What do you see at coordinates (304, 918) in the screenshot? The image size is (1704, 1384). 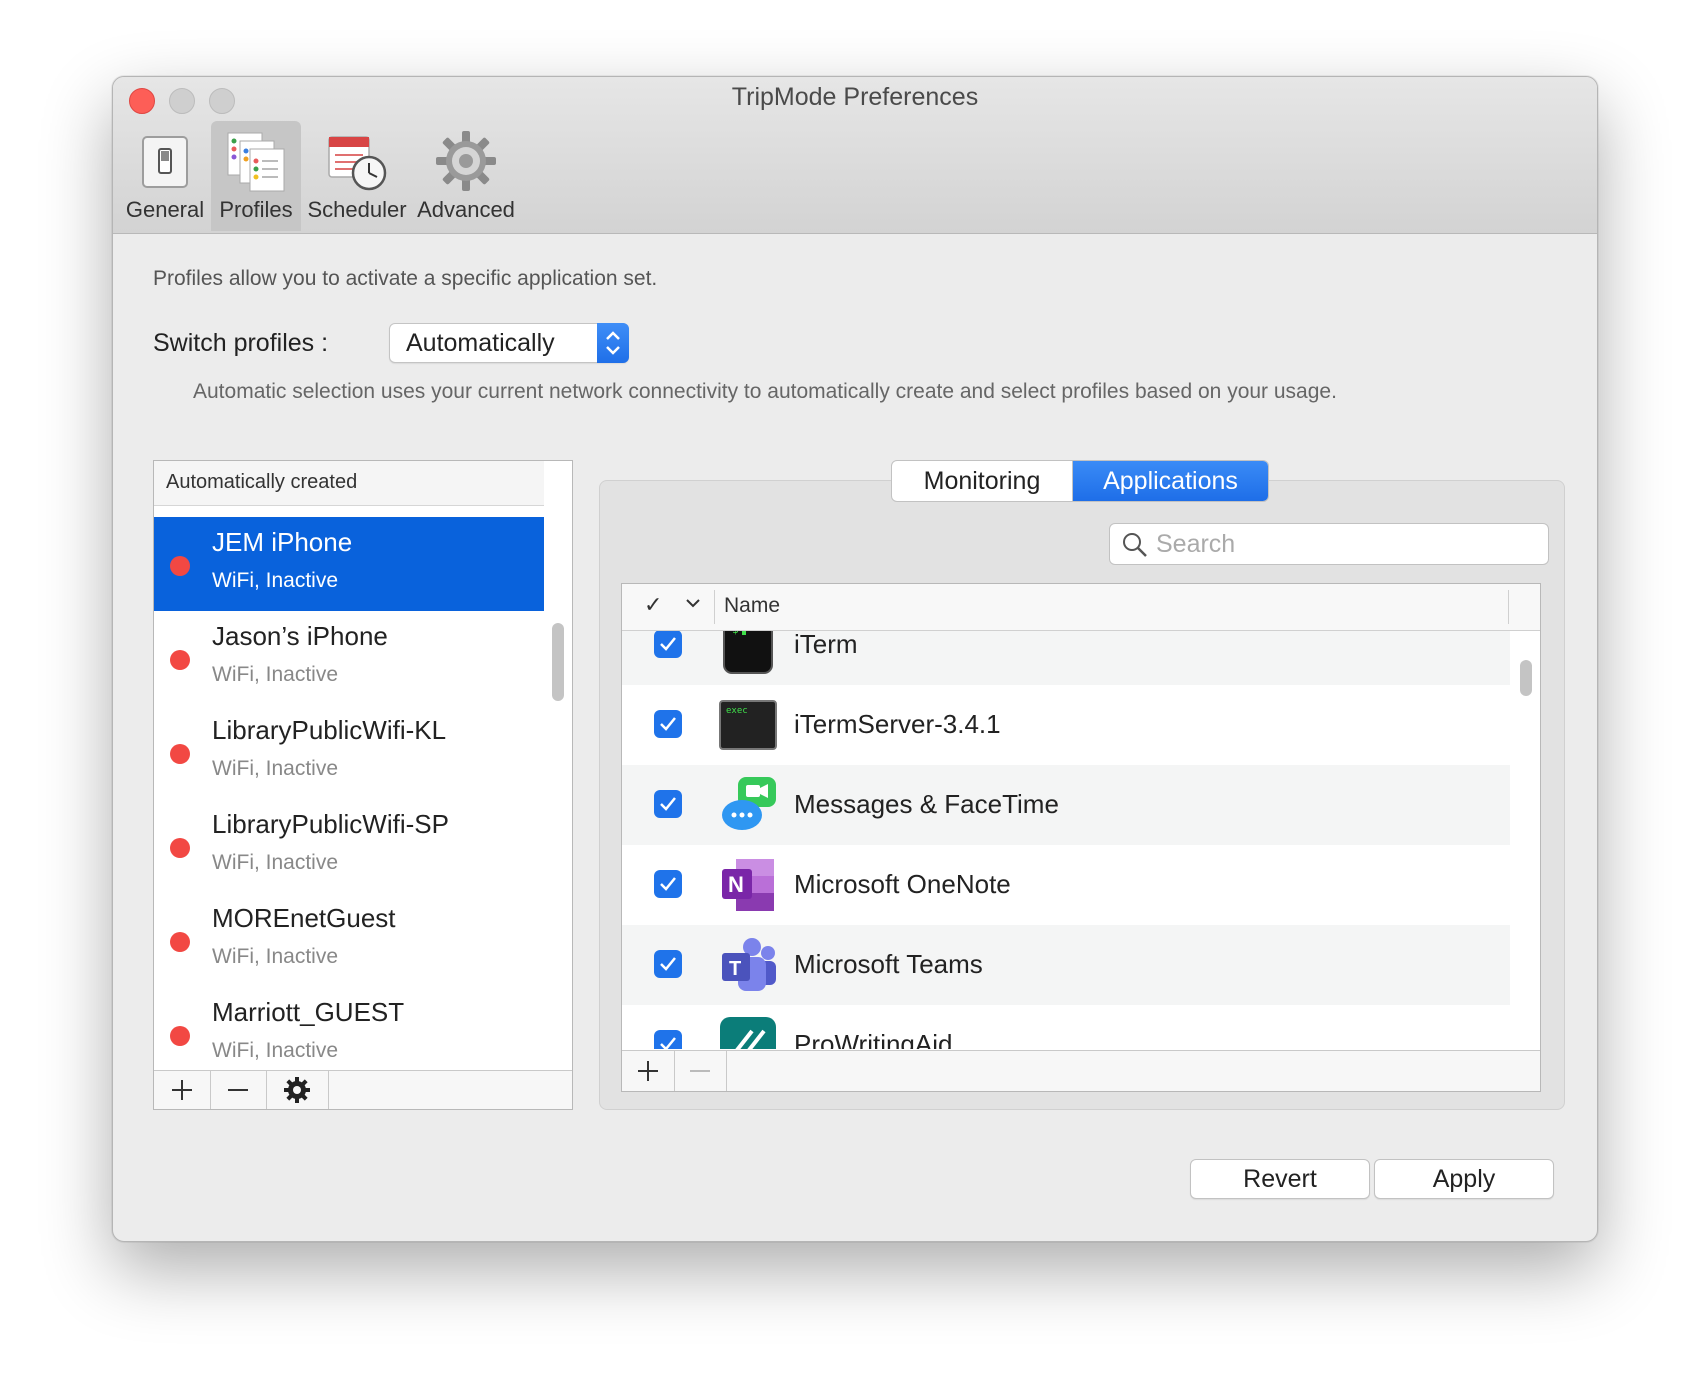 I see `profile-name: MOREnetGuest` at bounding box center [304, 918].